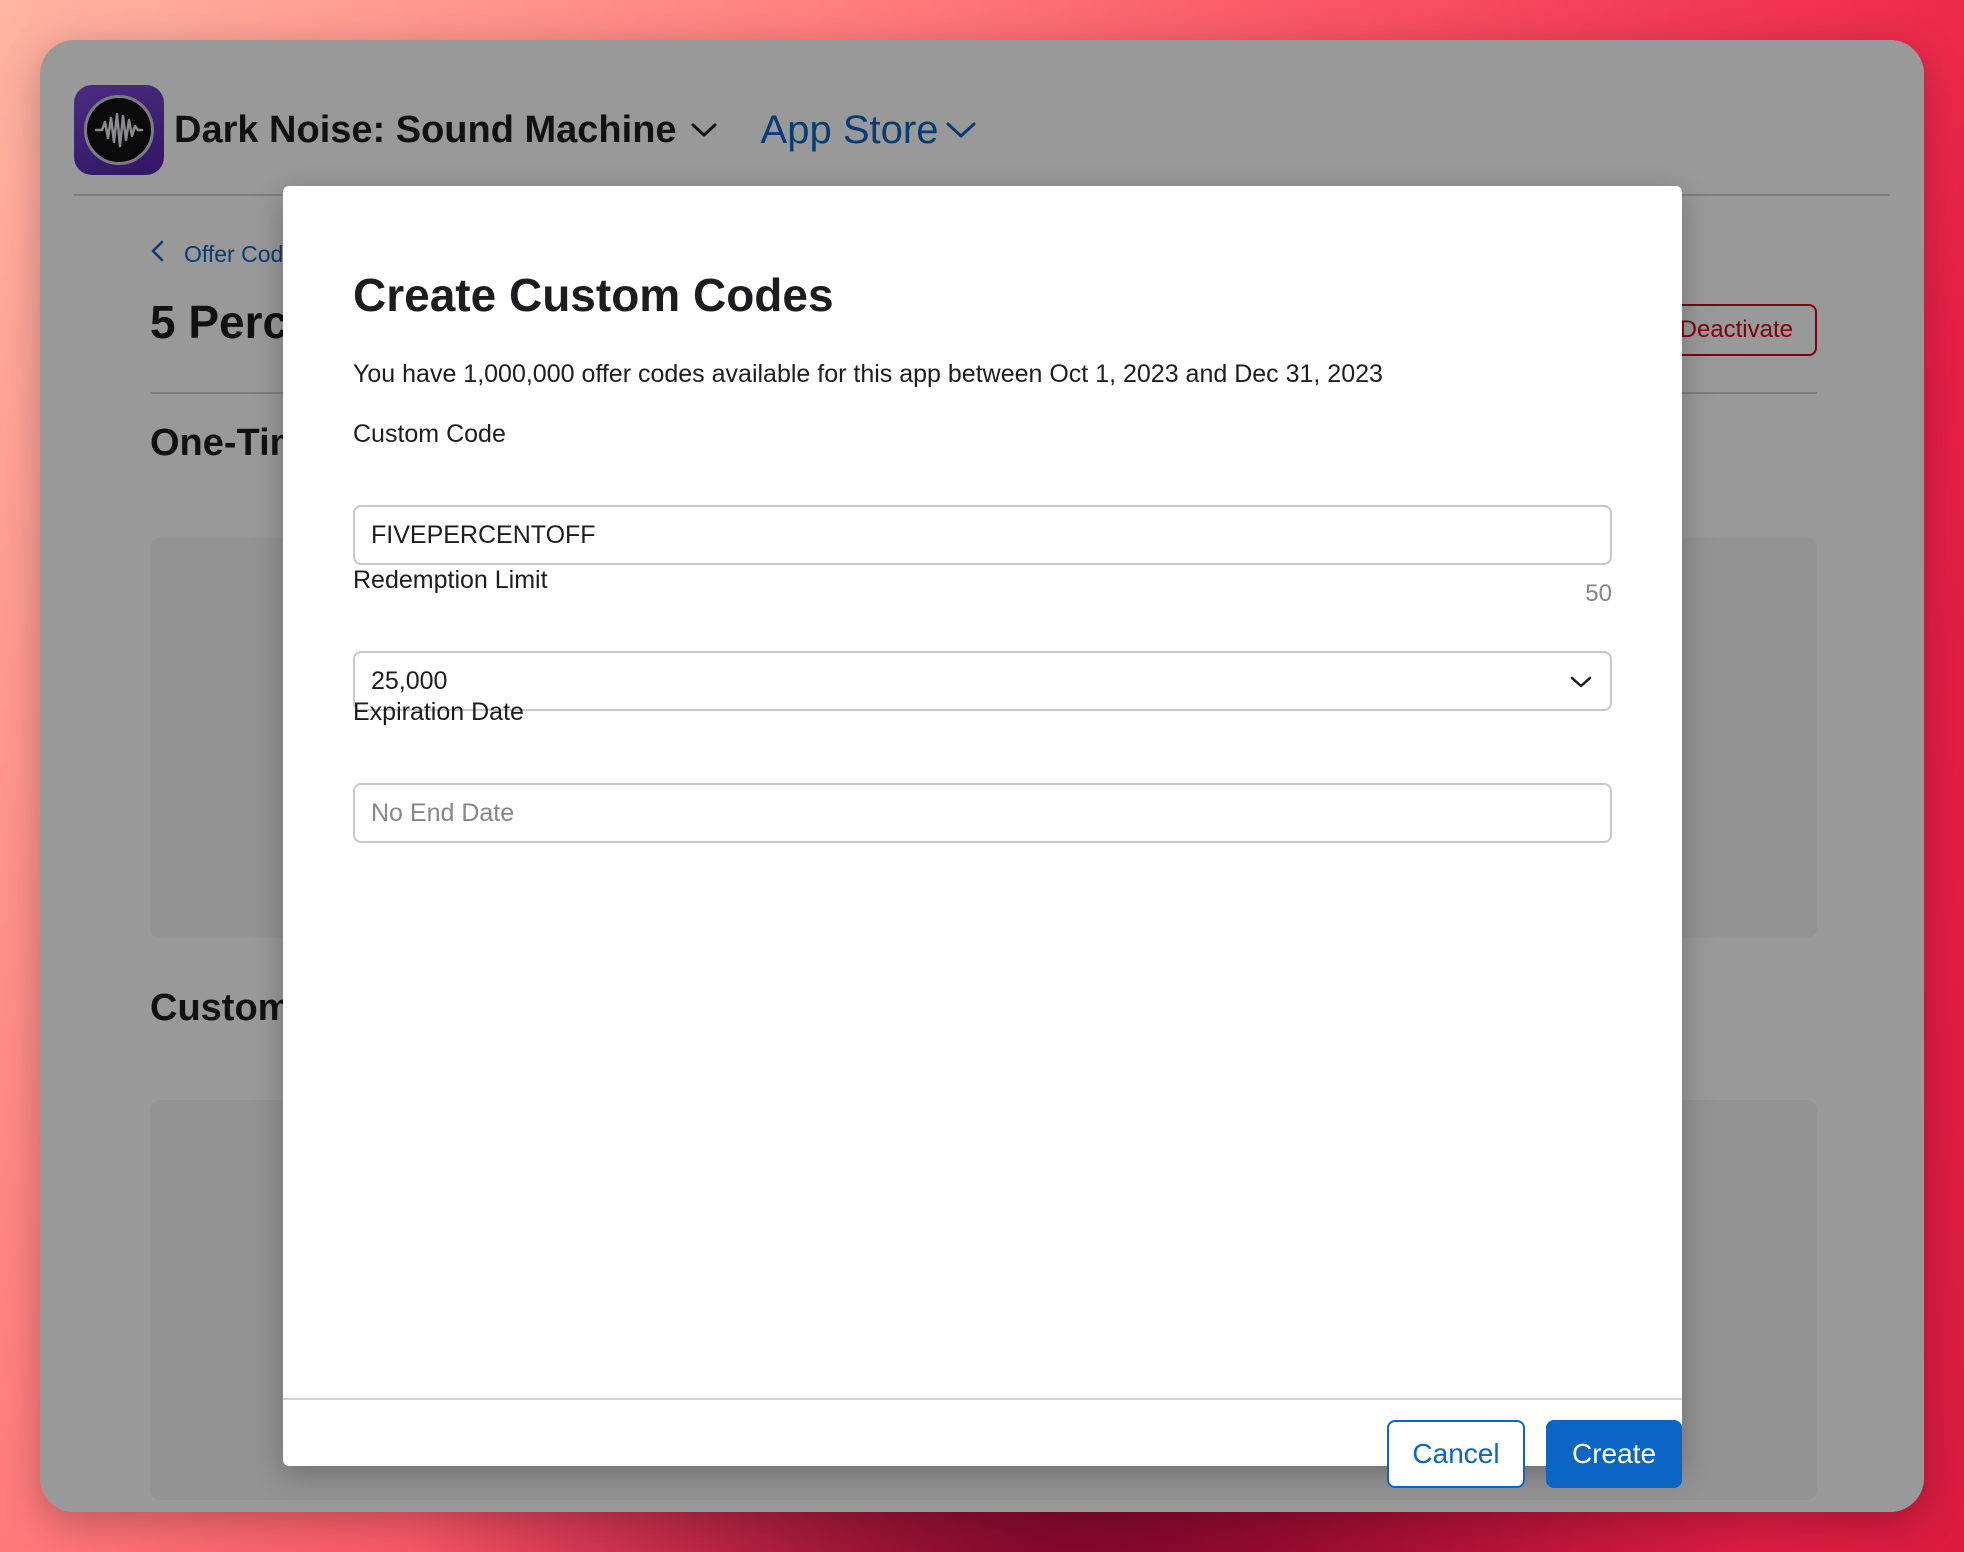  What do you see at coordinates (438, 712) in the screenshot?
I see `expiration-date-label: Expiration Date` at bounding box center [438, 712].